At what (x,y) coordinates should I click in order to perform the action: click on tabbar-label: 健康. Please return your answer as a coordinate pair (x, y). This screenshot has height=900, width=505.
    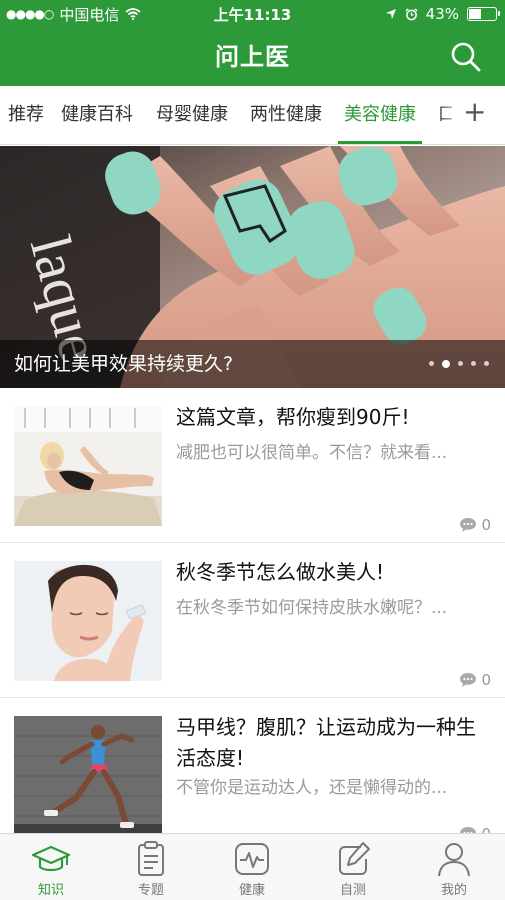
    Looking at the image, I should click on (251, 890).